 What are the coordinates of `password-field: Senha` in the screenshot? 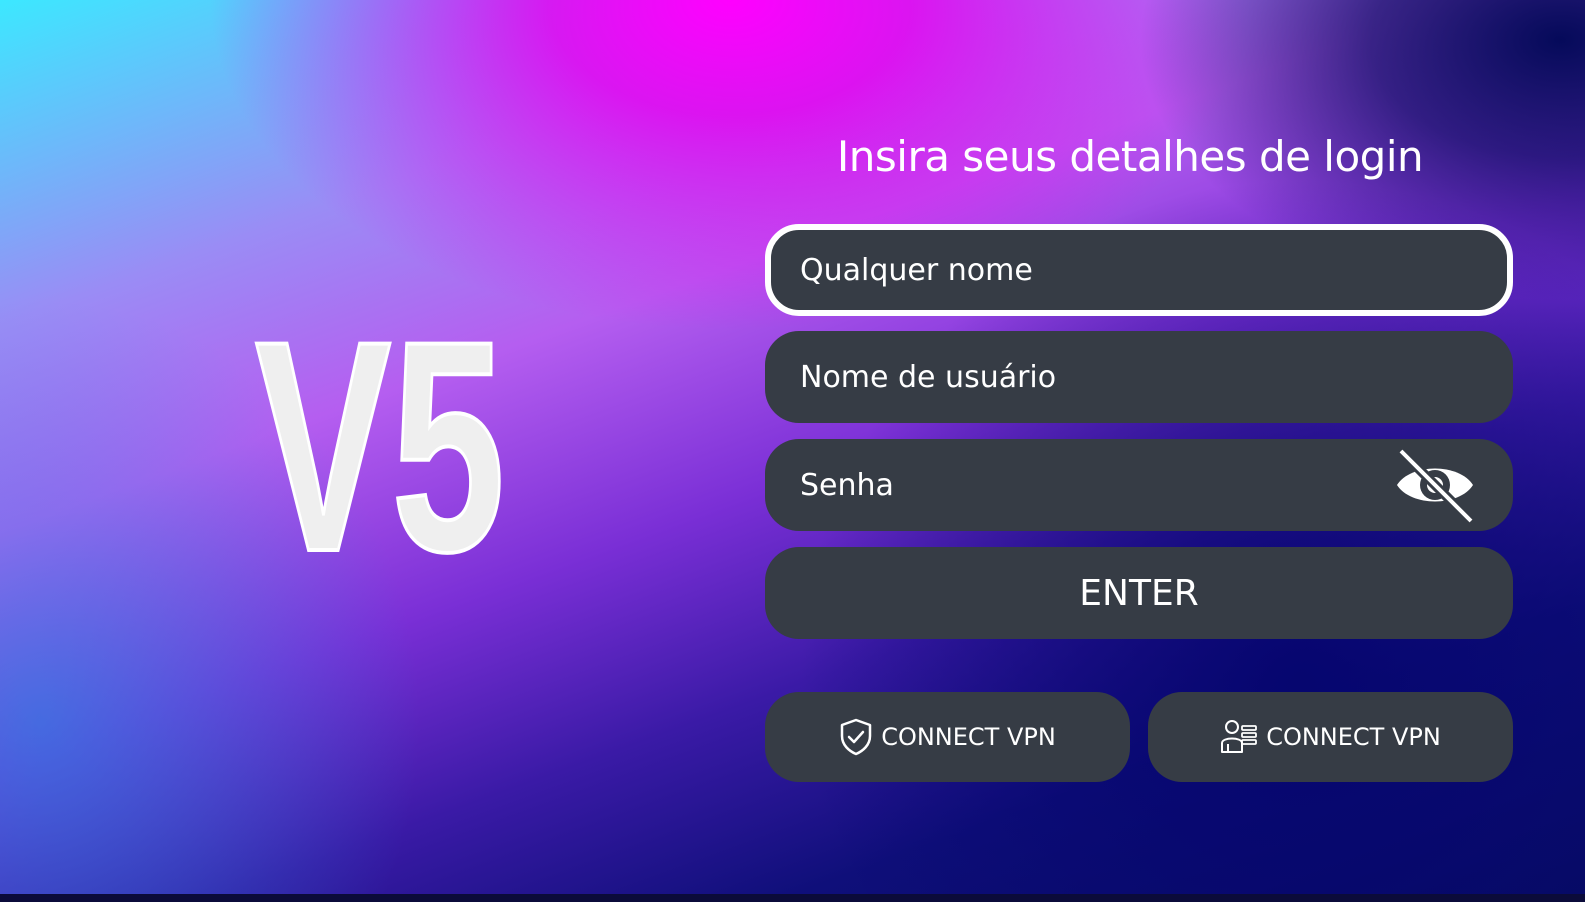 It's located at (1139, 485).